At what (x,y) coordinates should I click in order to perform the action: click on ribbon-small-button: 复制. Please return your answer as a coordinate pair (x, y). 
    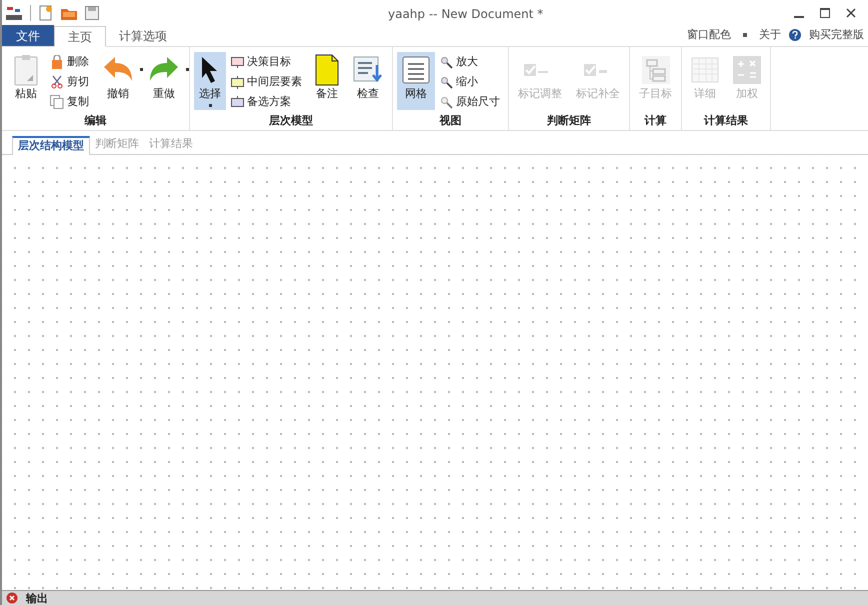
    Looking at the image, I should click on (71, 102).